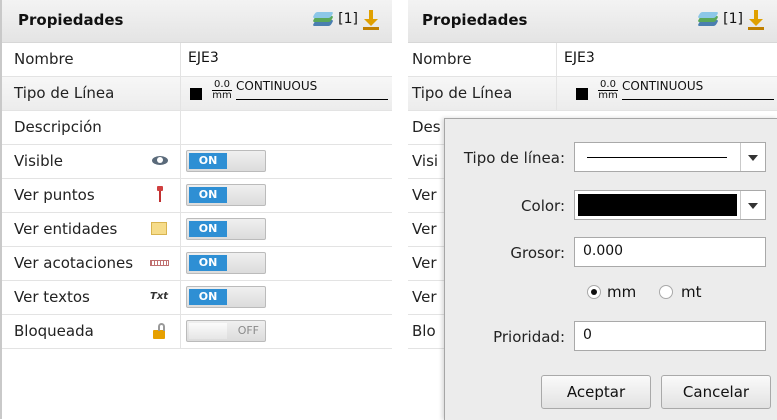  I want to click on row-label: Ver textos, so click(52, 297).